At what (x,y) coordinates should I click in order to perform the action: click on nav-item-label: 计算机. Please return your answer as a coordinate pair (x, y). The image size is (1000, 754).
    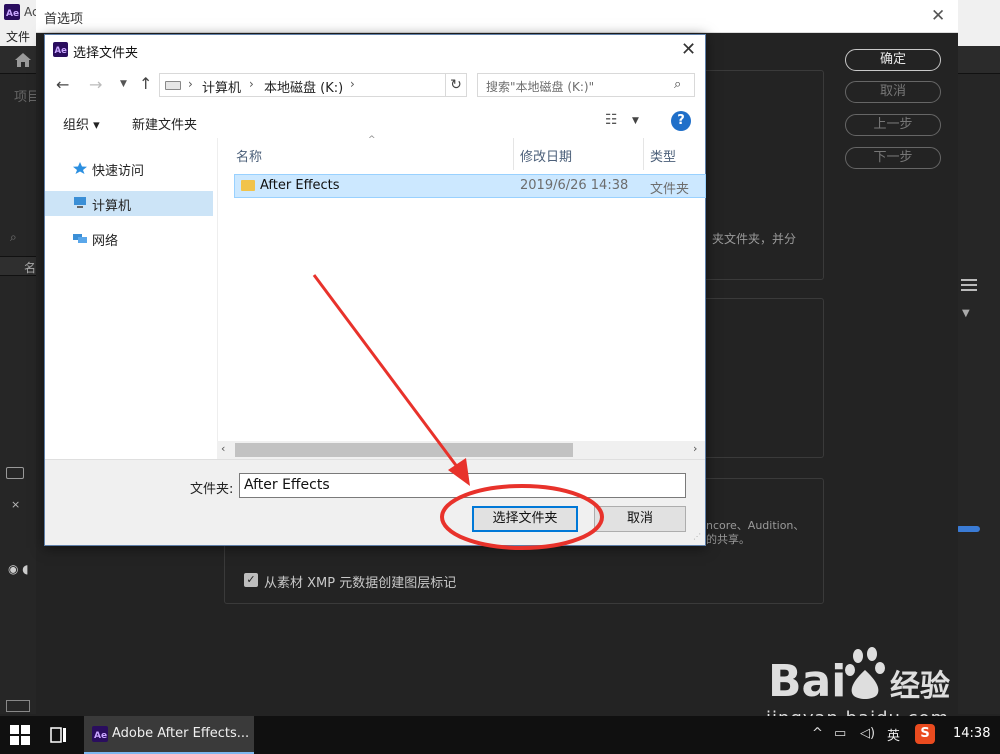
    Looking at the image, I should click on (112, 206).